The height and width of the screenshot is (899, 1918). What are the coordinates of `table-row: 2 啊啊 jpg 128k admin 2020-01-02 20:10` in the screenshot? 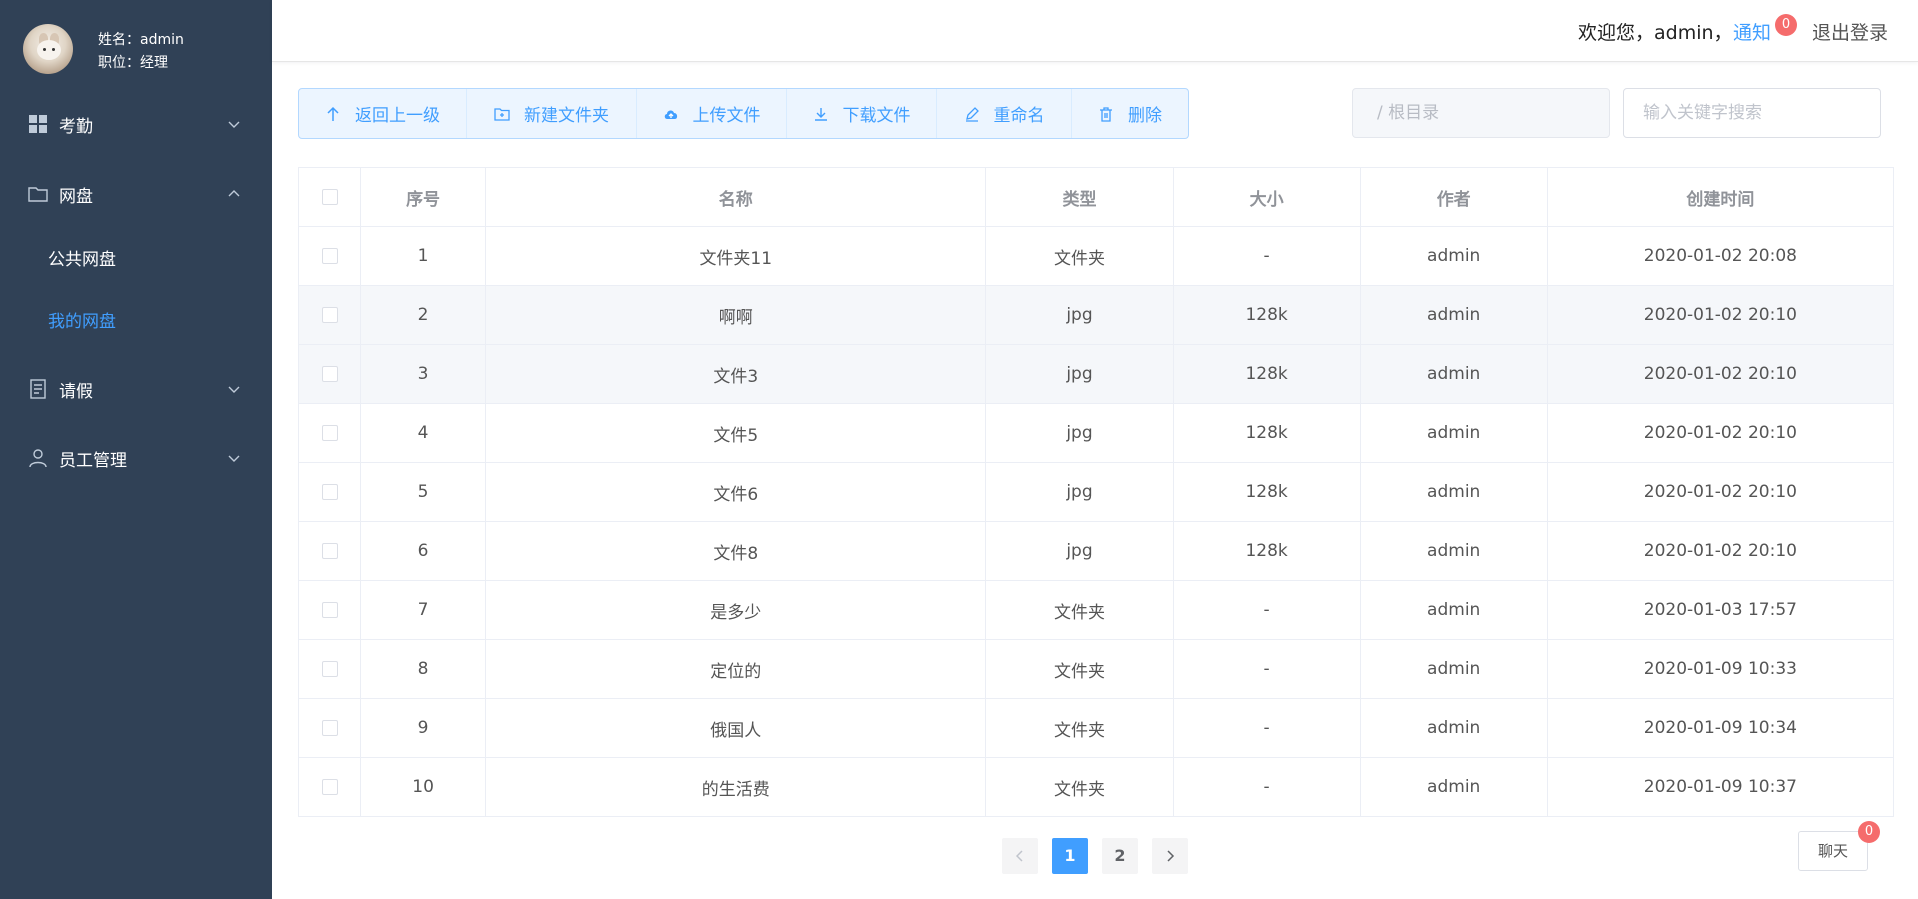 It's located at (1096, 315).